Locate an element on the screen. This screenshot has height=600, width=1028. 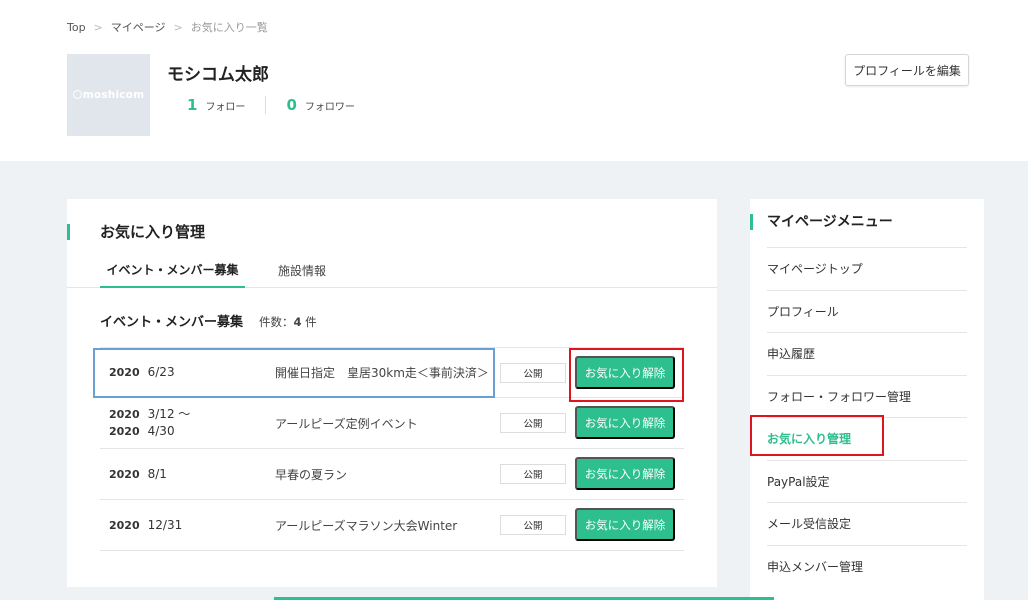
moshicom-logo: moshicom is located at coordinates (108, 95).